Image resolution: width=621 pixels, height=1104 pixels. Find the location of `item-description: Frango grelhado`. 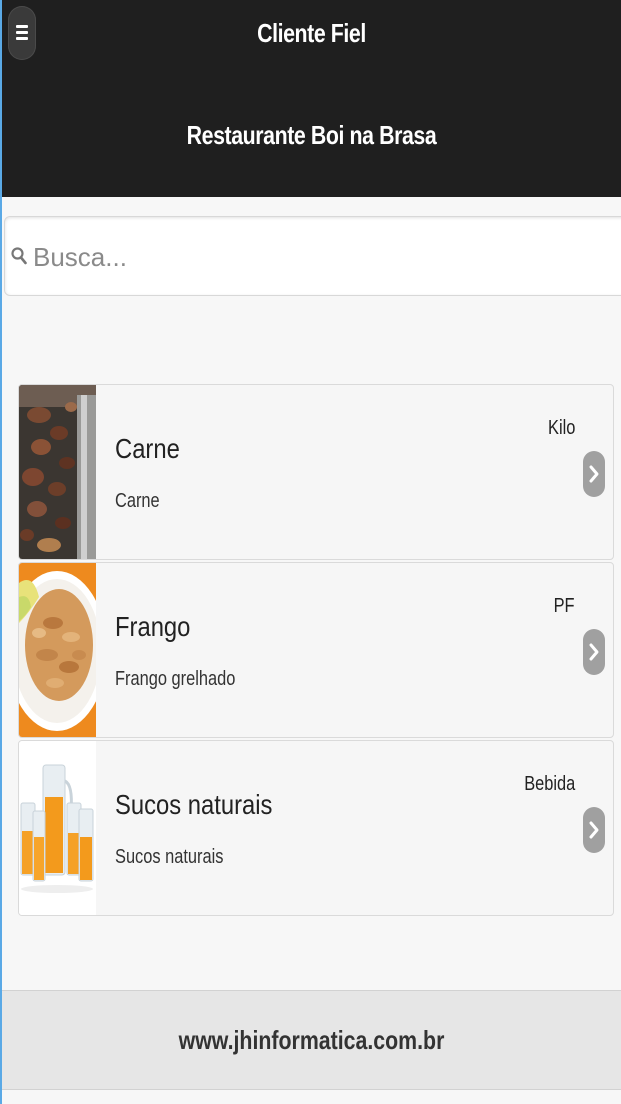

item-description: Frango grelhado is located at coordinates (175, 679).